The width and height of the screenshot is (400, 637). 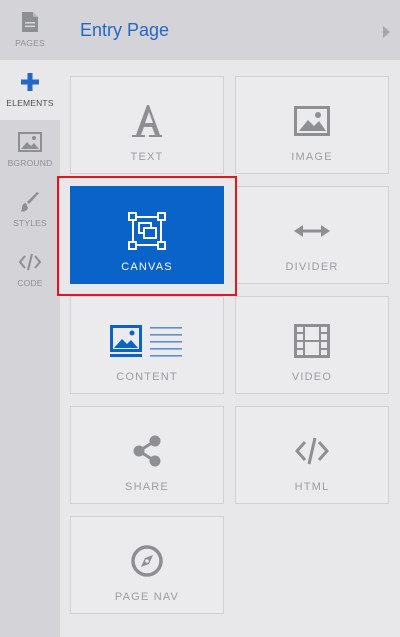 I want to click on content-icon, so click(x=147, y=341).